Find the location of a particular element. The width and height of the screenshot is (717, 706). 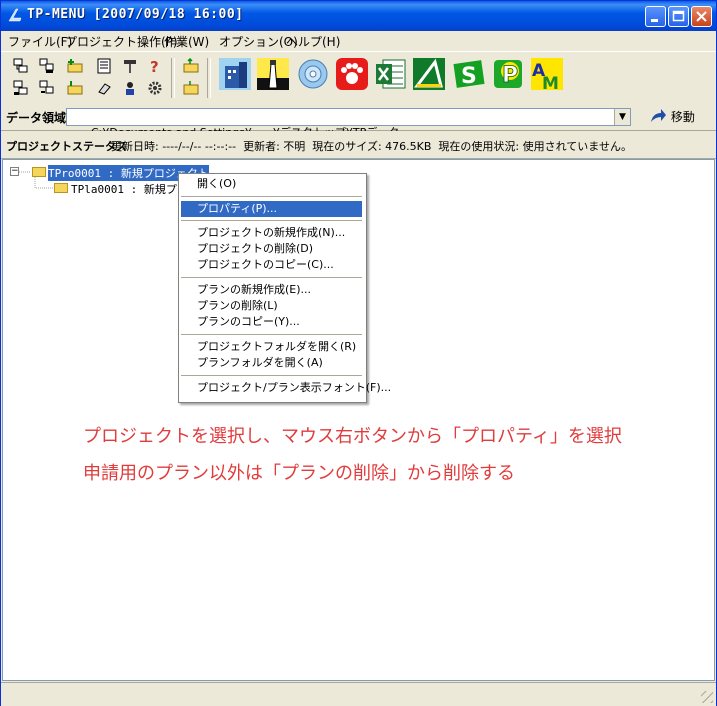

combo-dropdown-button: ▼ is located at coordinates (622, 117).